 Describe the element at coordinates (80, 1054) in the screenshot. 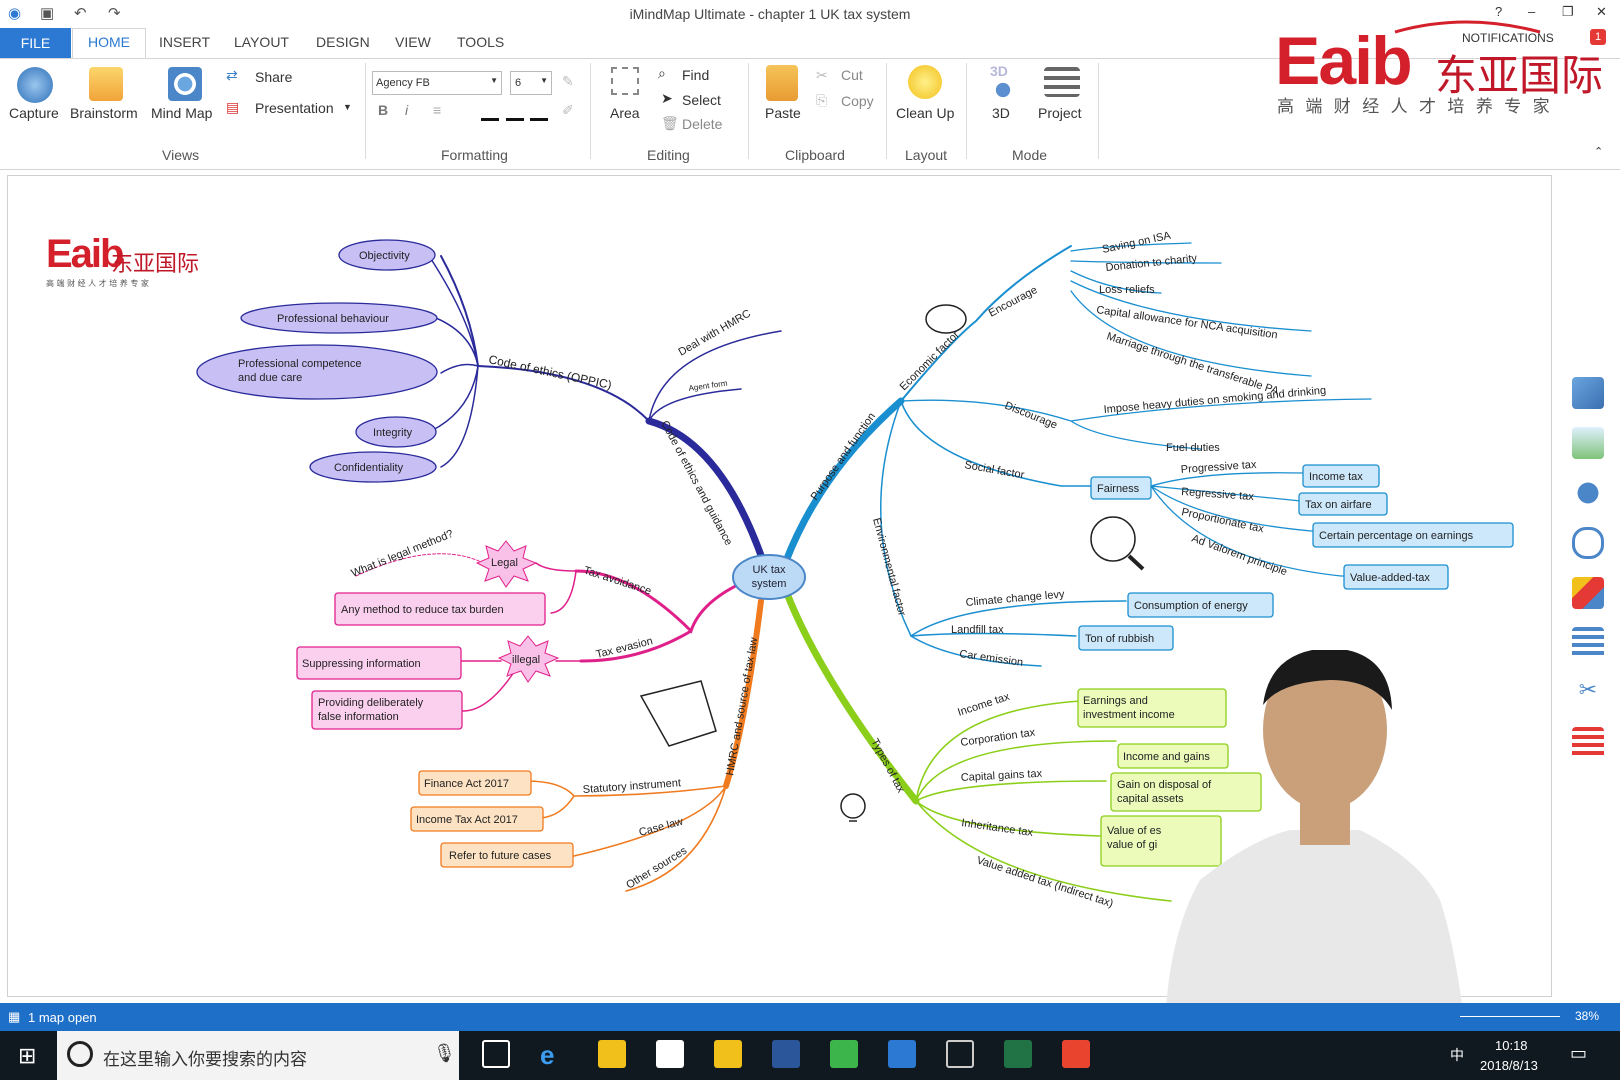

I see `cortana-icon` at that location.